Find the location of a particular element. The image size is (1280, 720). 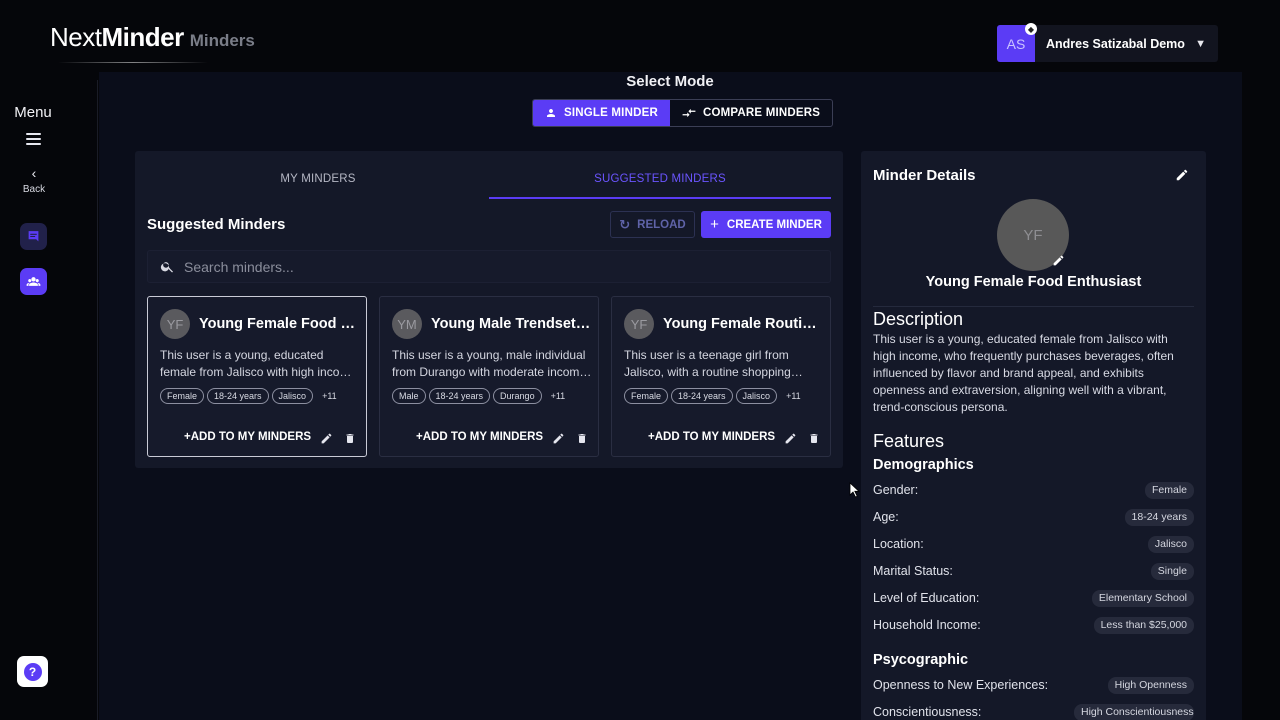

minder-avatar: YM is located at coordinates (407, 324).